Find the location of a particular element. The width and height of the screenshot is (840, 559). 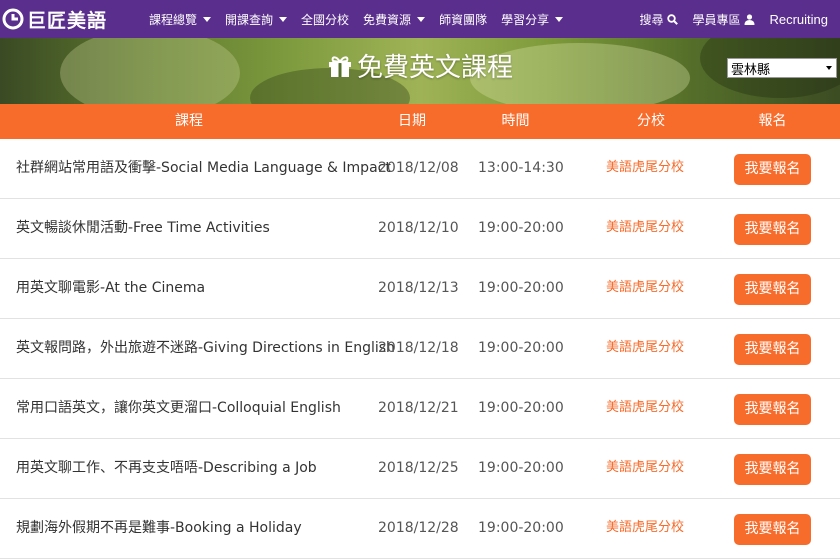

dropdown-arrow-icon is located at coordinates (829, 68).